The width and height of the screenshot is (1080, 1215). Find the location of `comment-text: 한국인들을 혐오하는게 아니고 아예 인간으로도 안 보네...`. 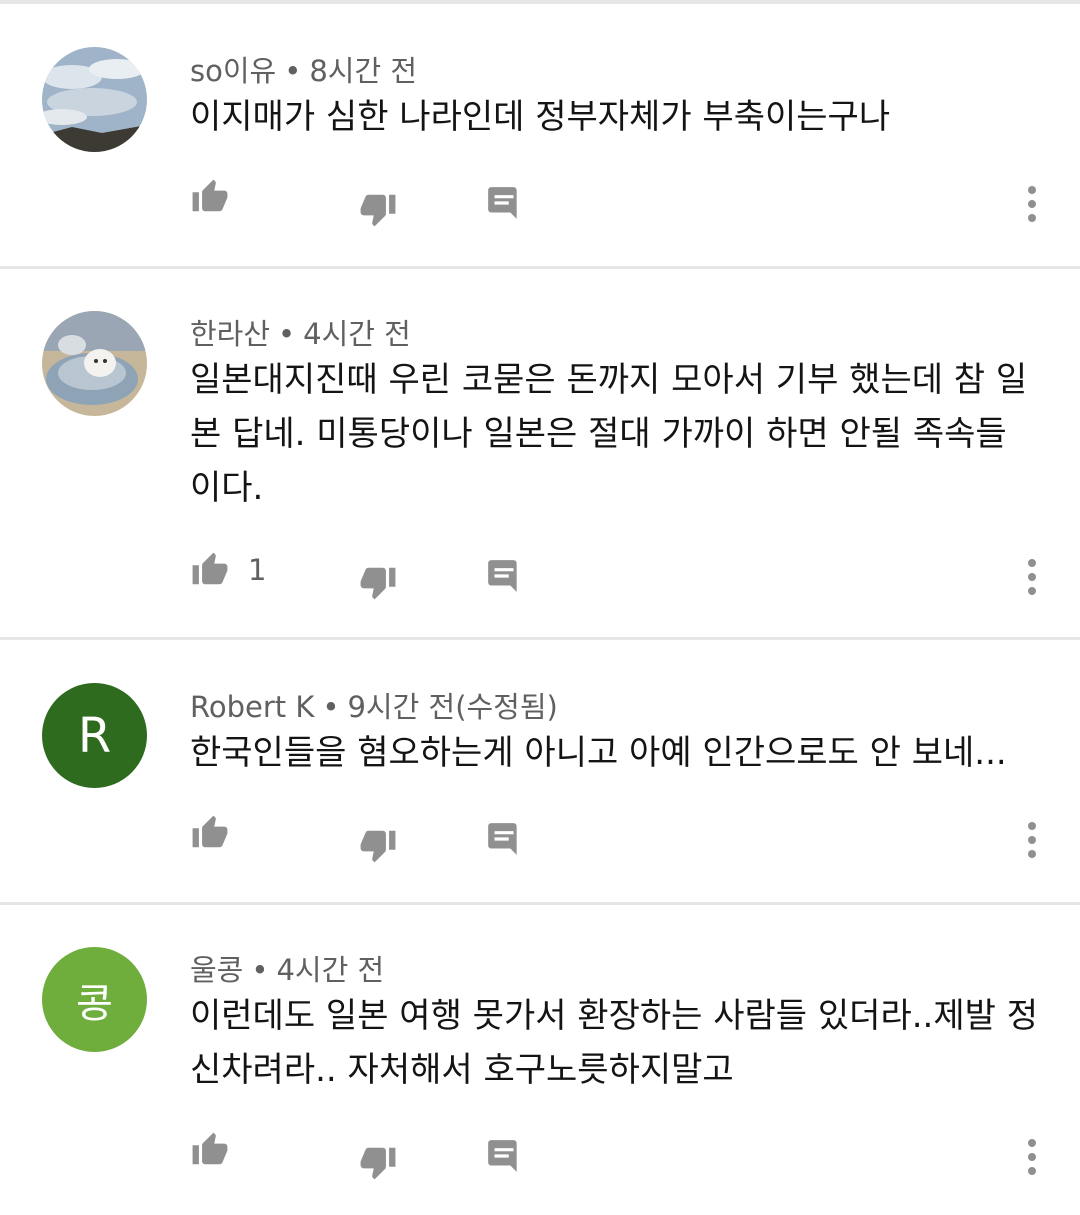

comment-text: 한국인들을 혐오하는게 아니고 아예 인간으로도 안 보네... is located at coordinates (598, 753).